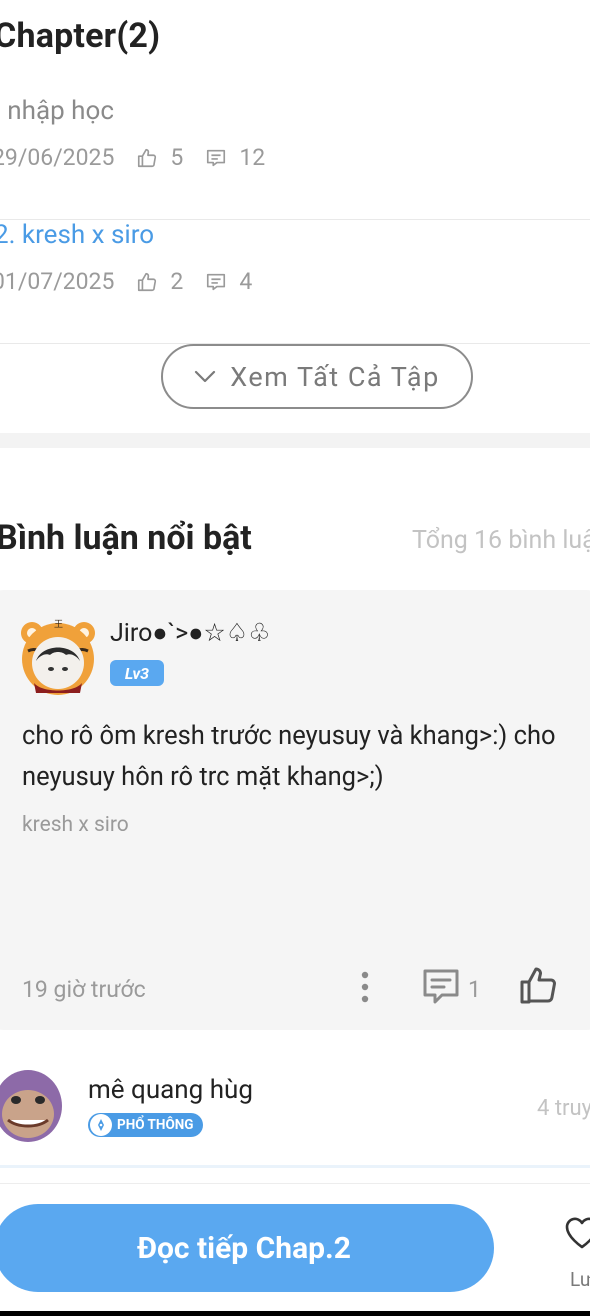  Describe the element at coordinates (295, 1313) in the screenshot. I see `screen-edge` at that location.